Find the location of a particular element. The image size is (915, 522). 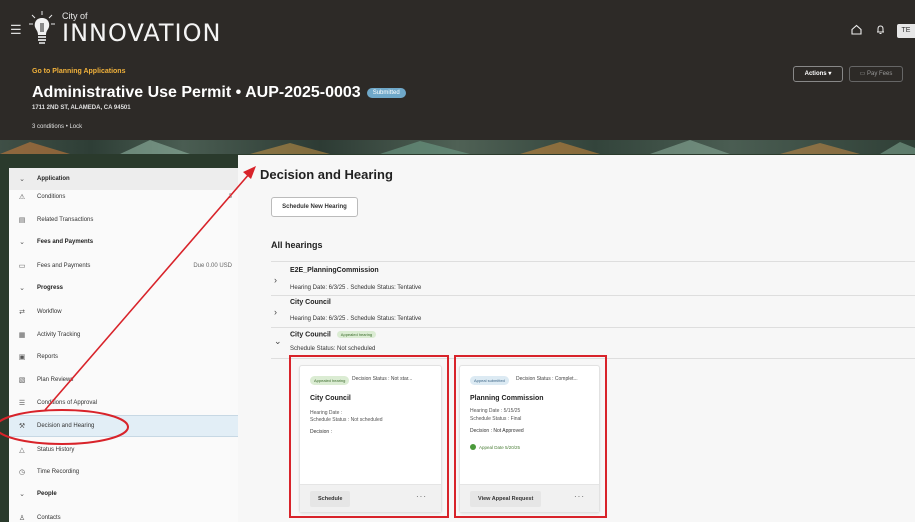

page-title: Decision and Hearing is located at coordinates (326, 174).